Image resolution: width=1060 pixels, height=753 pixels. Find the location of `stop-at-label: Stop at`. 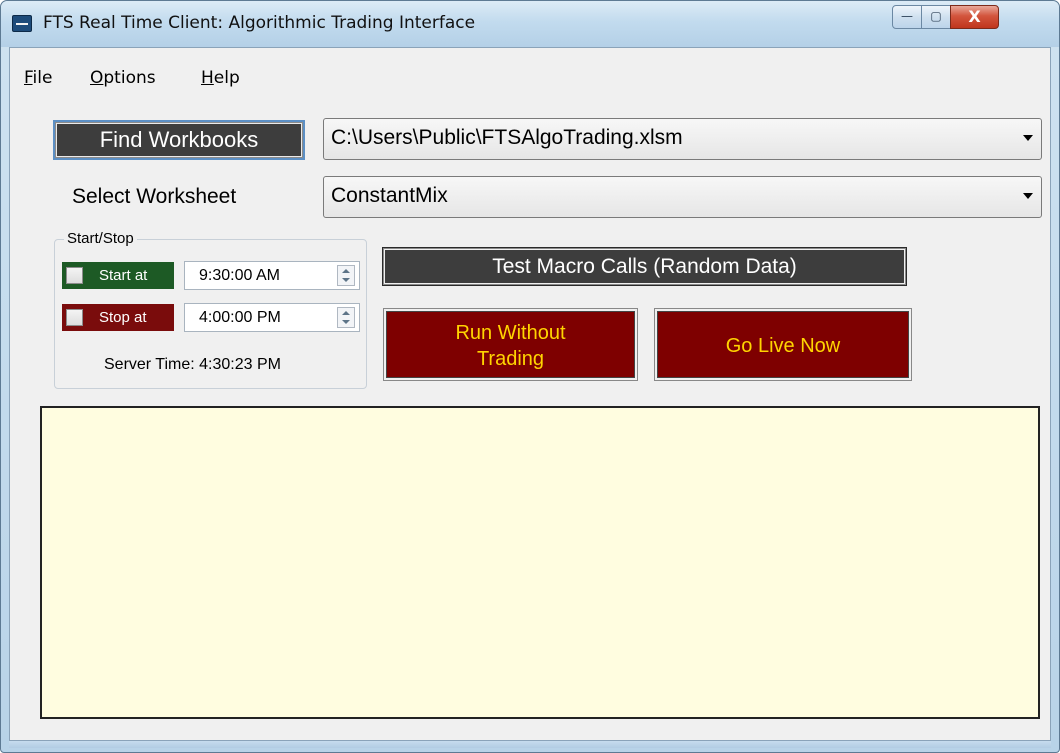

stop-at-label: Stop at is located at coordinates (123, 317).